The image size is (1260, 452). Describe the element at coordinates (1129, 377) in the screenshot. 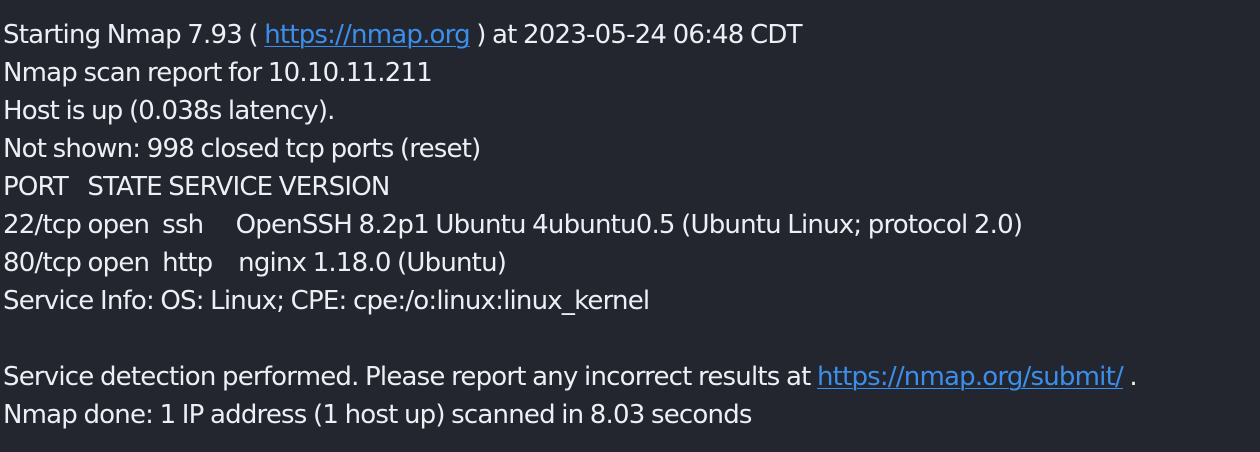

I see `detection-suffix: .` at that location.